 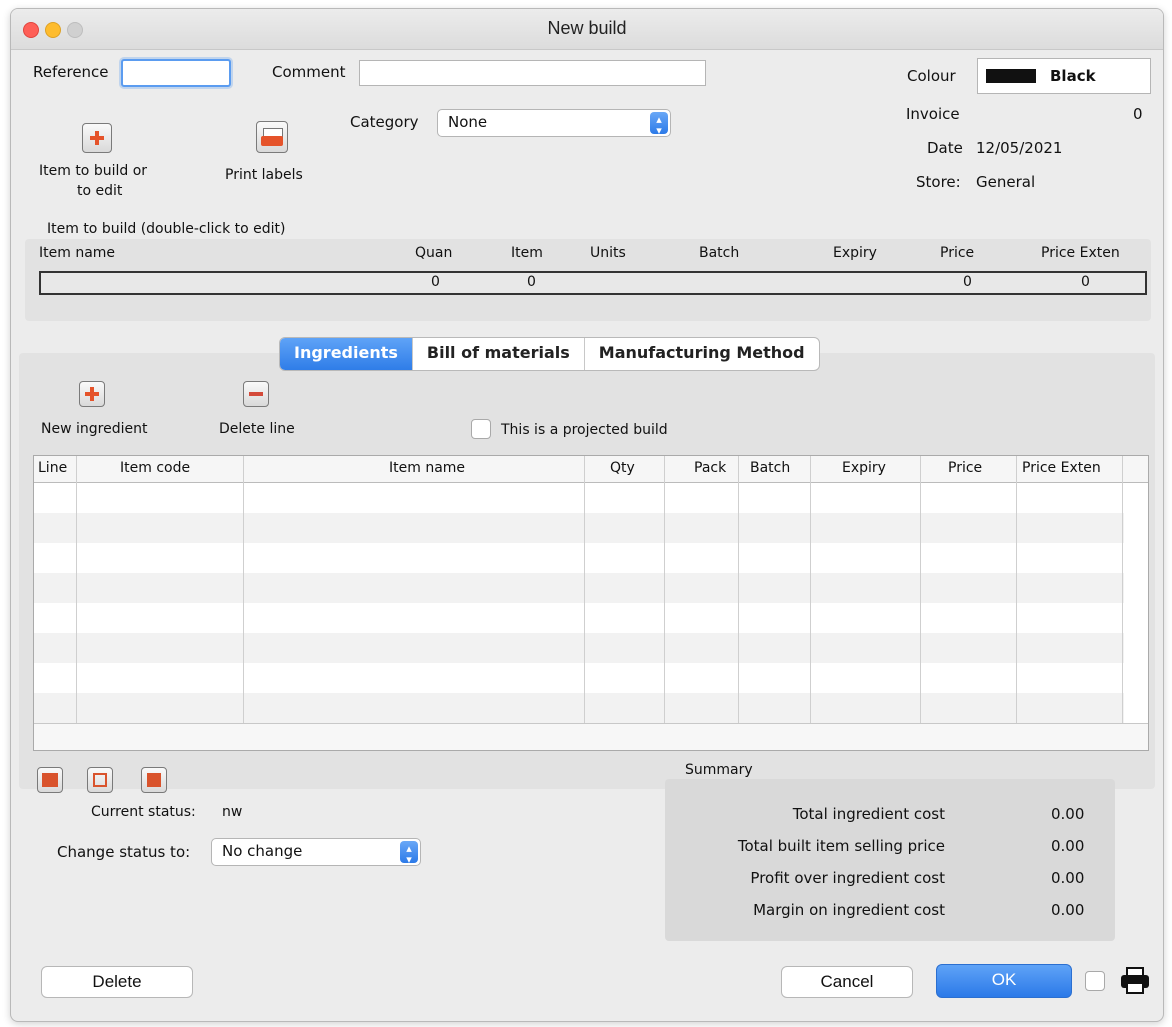 I want to click on summary-row-label: Total built item selling price, so click(x=841, y=846).